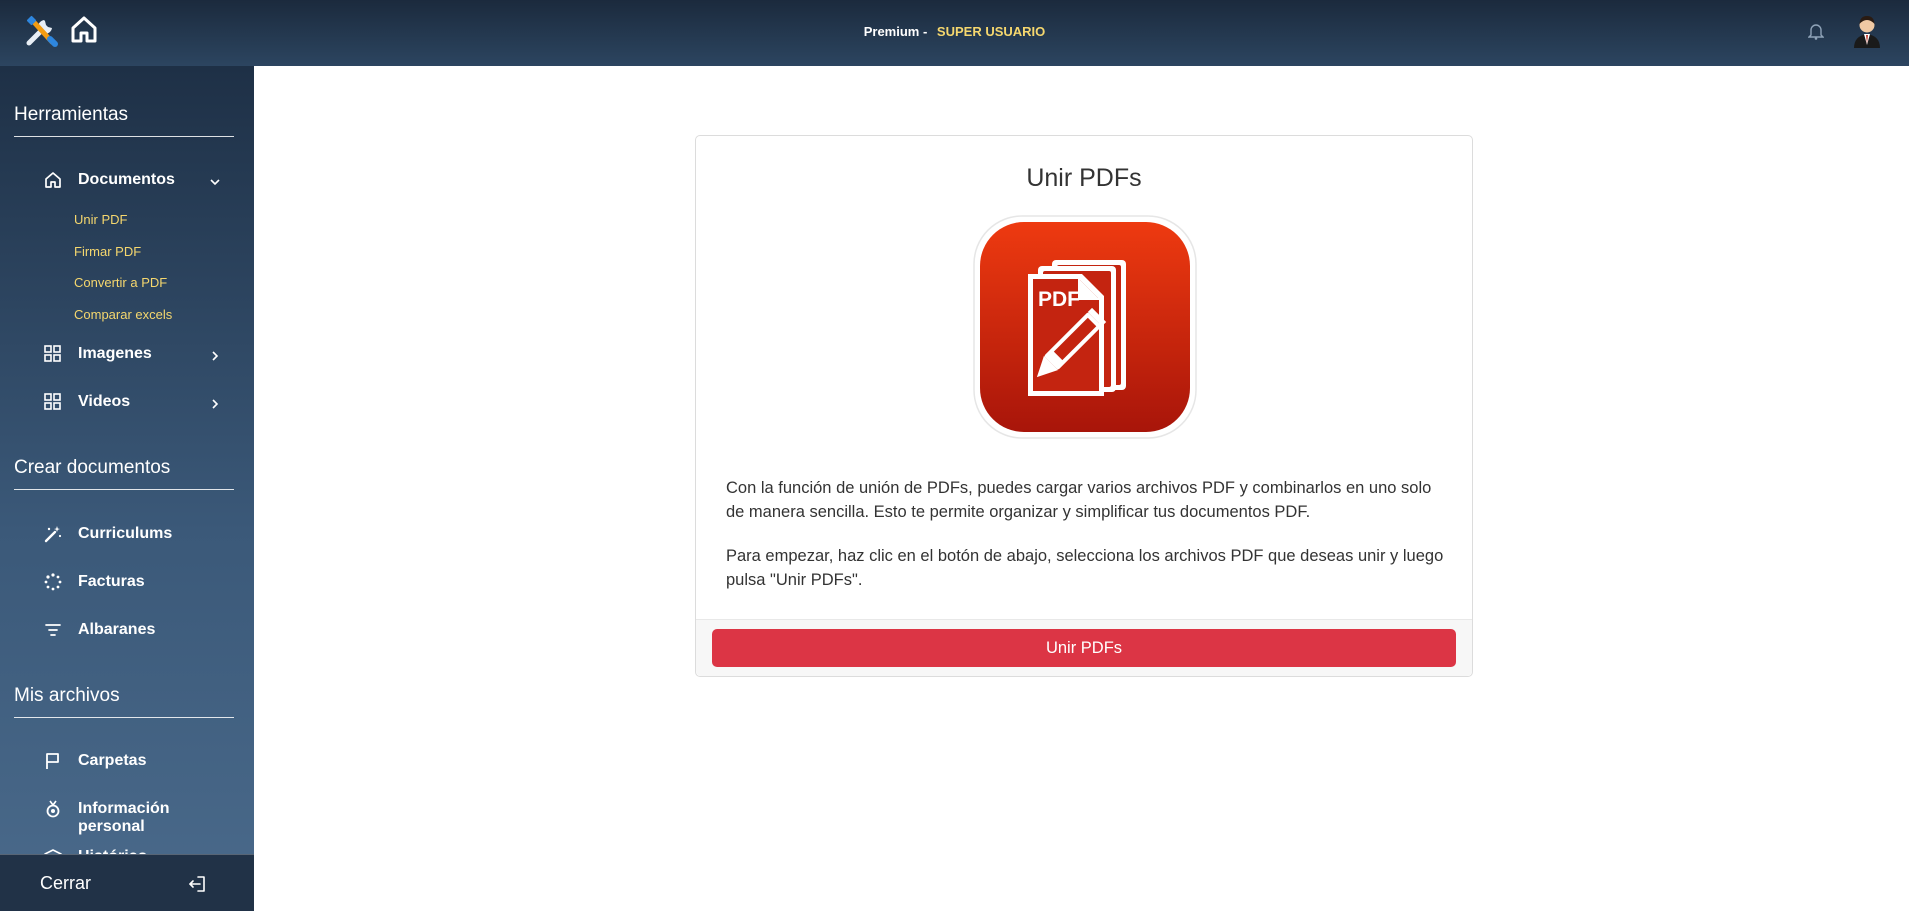 Image resolution: width=1909 pixels, height=911 pixels. I want to click on sidebar-item-albaranes: Albaranes, so click(134, 633).